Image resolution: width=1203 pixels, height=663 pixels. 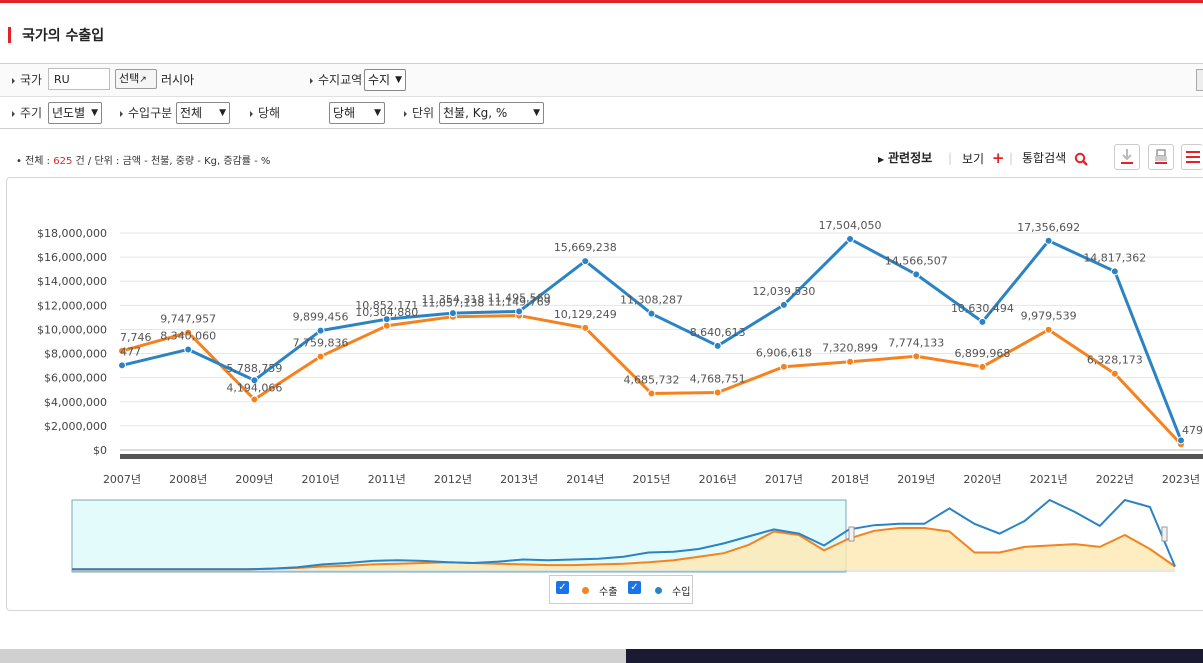 What do you see at coordinates (136, 337) in the screenshot?
I see `export-data-label: 7,746` at bounding box center [136, 337].